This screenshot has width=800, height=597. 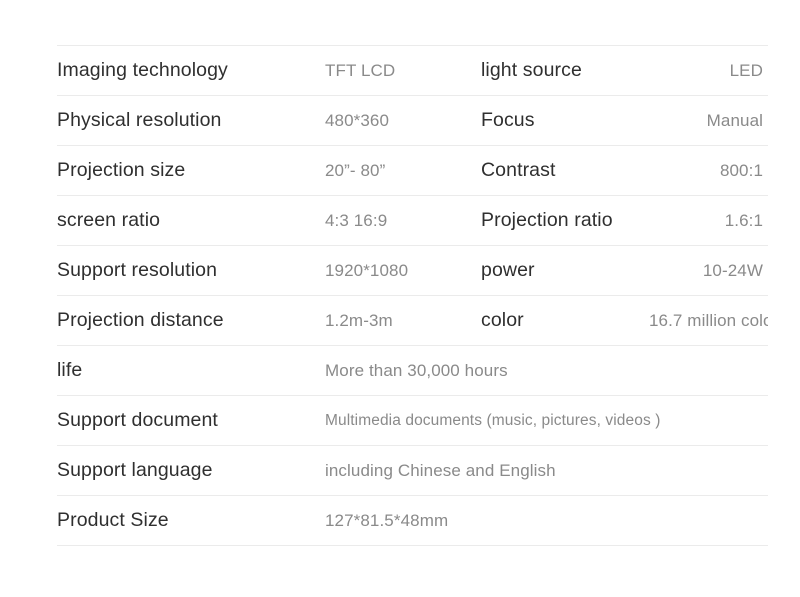 I want to click on table-row: life More than 30,000 hours, so click(x=412, y=370).